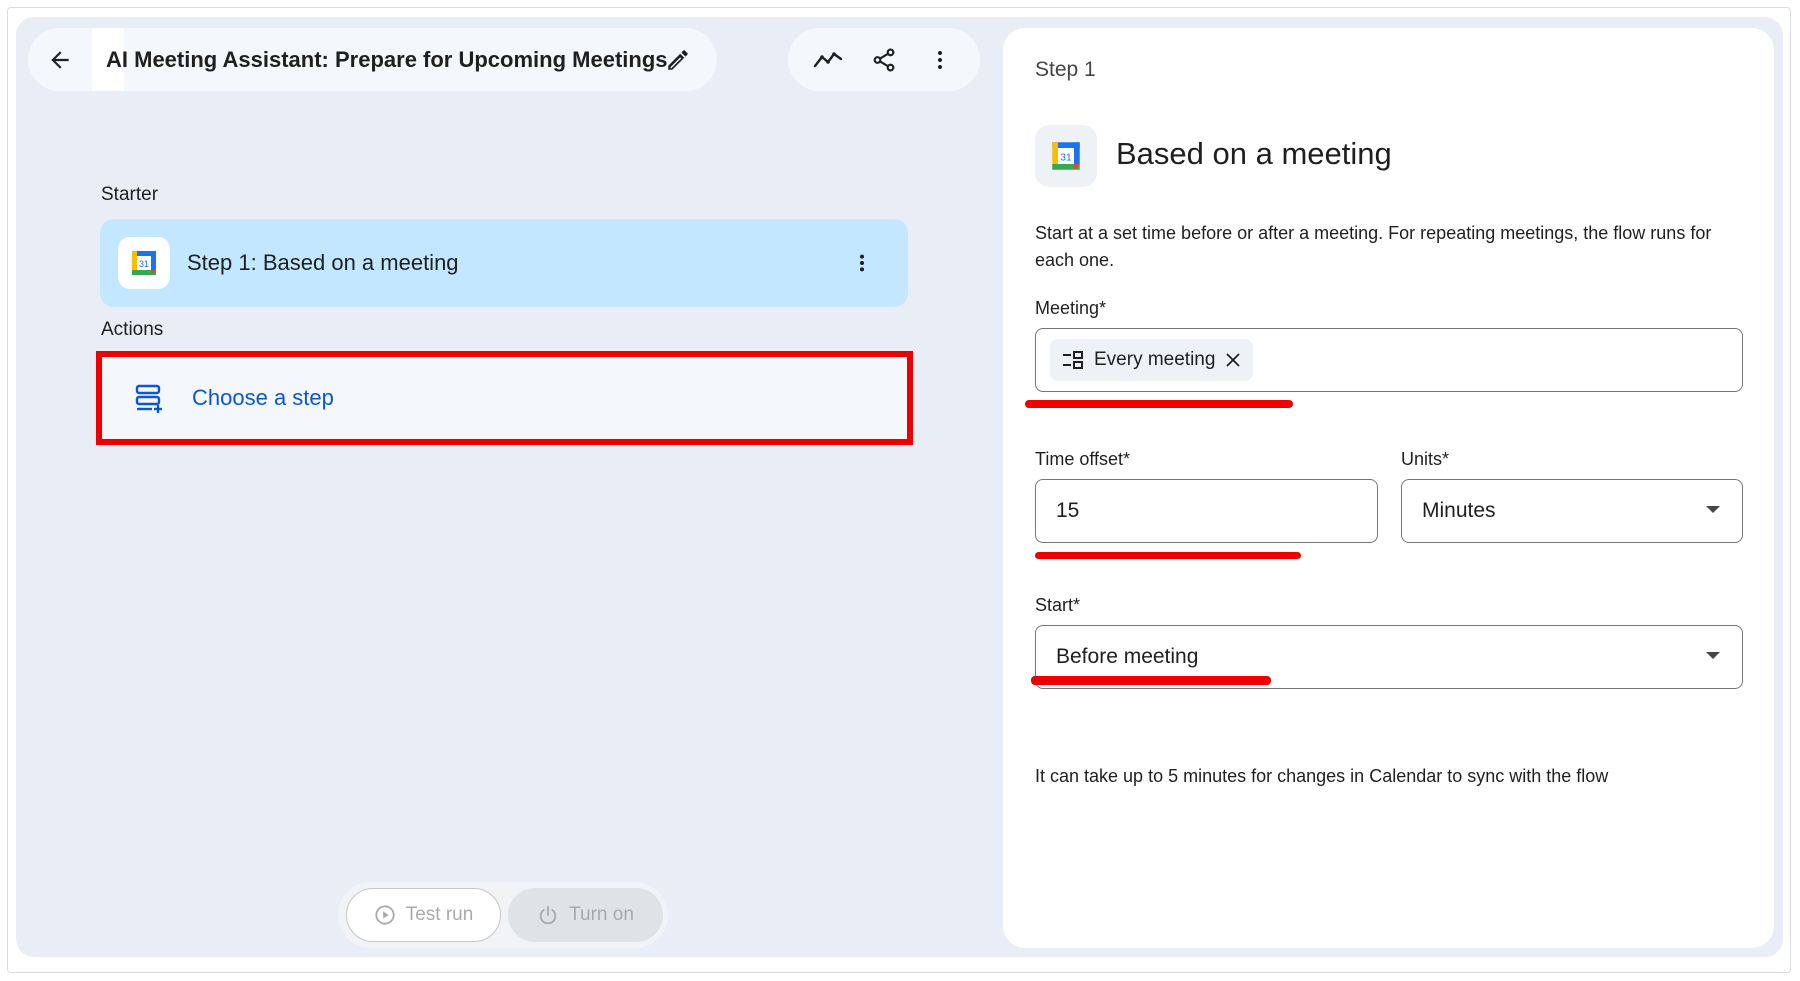  I want to click on panel-title: Based on a meeting, so click(1254, 153).